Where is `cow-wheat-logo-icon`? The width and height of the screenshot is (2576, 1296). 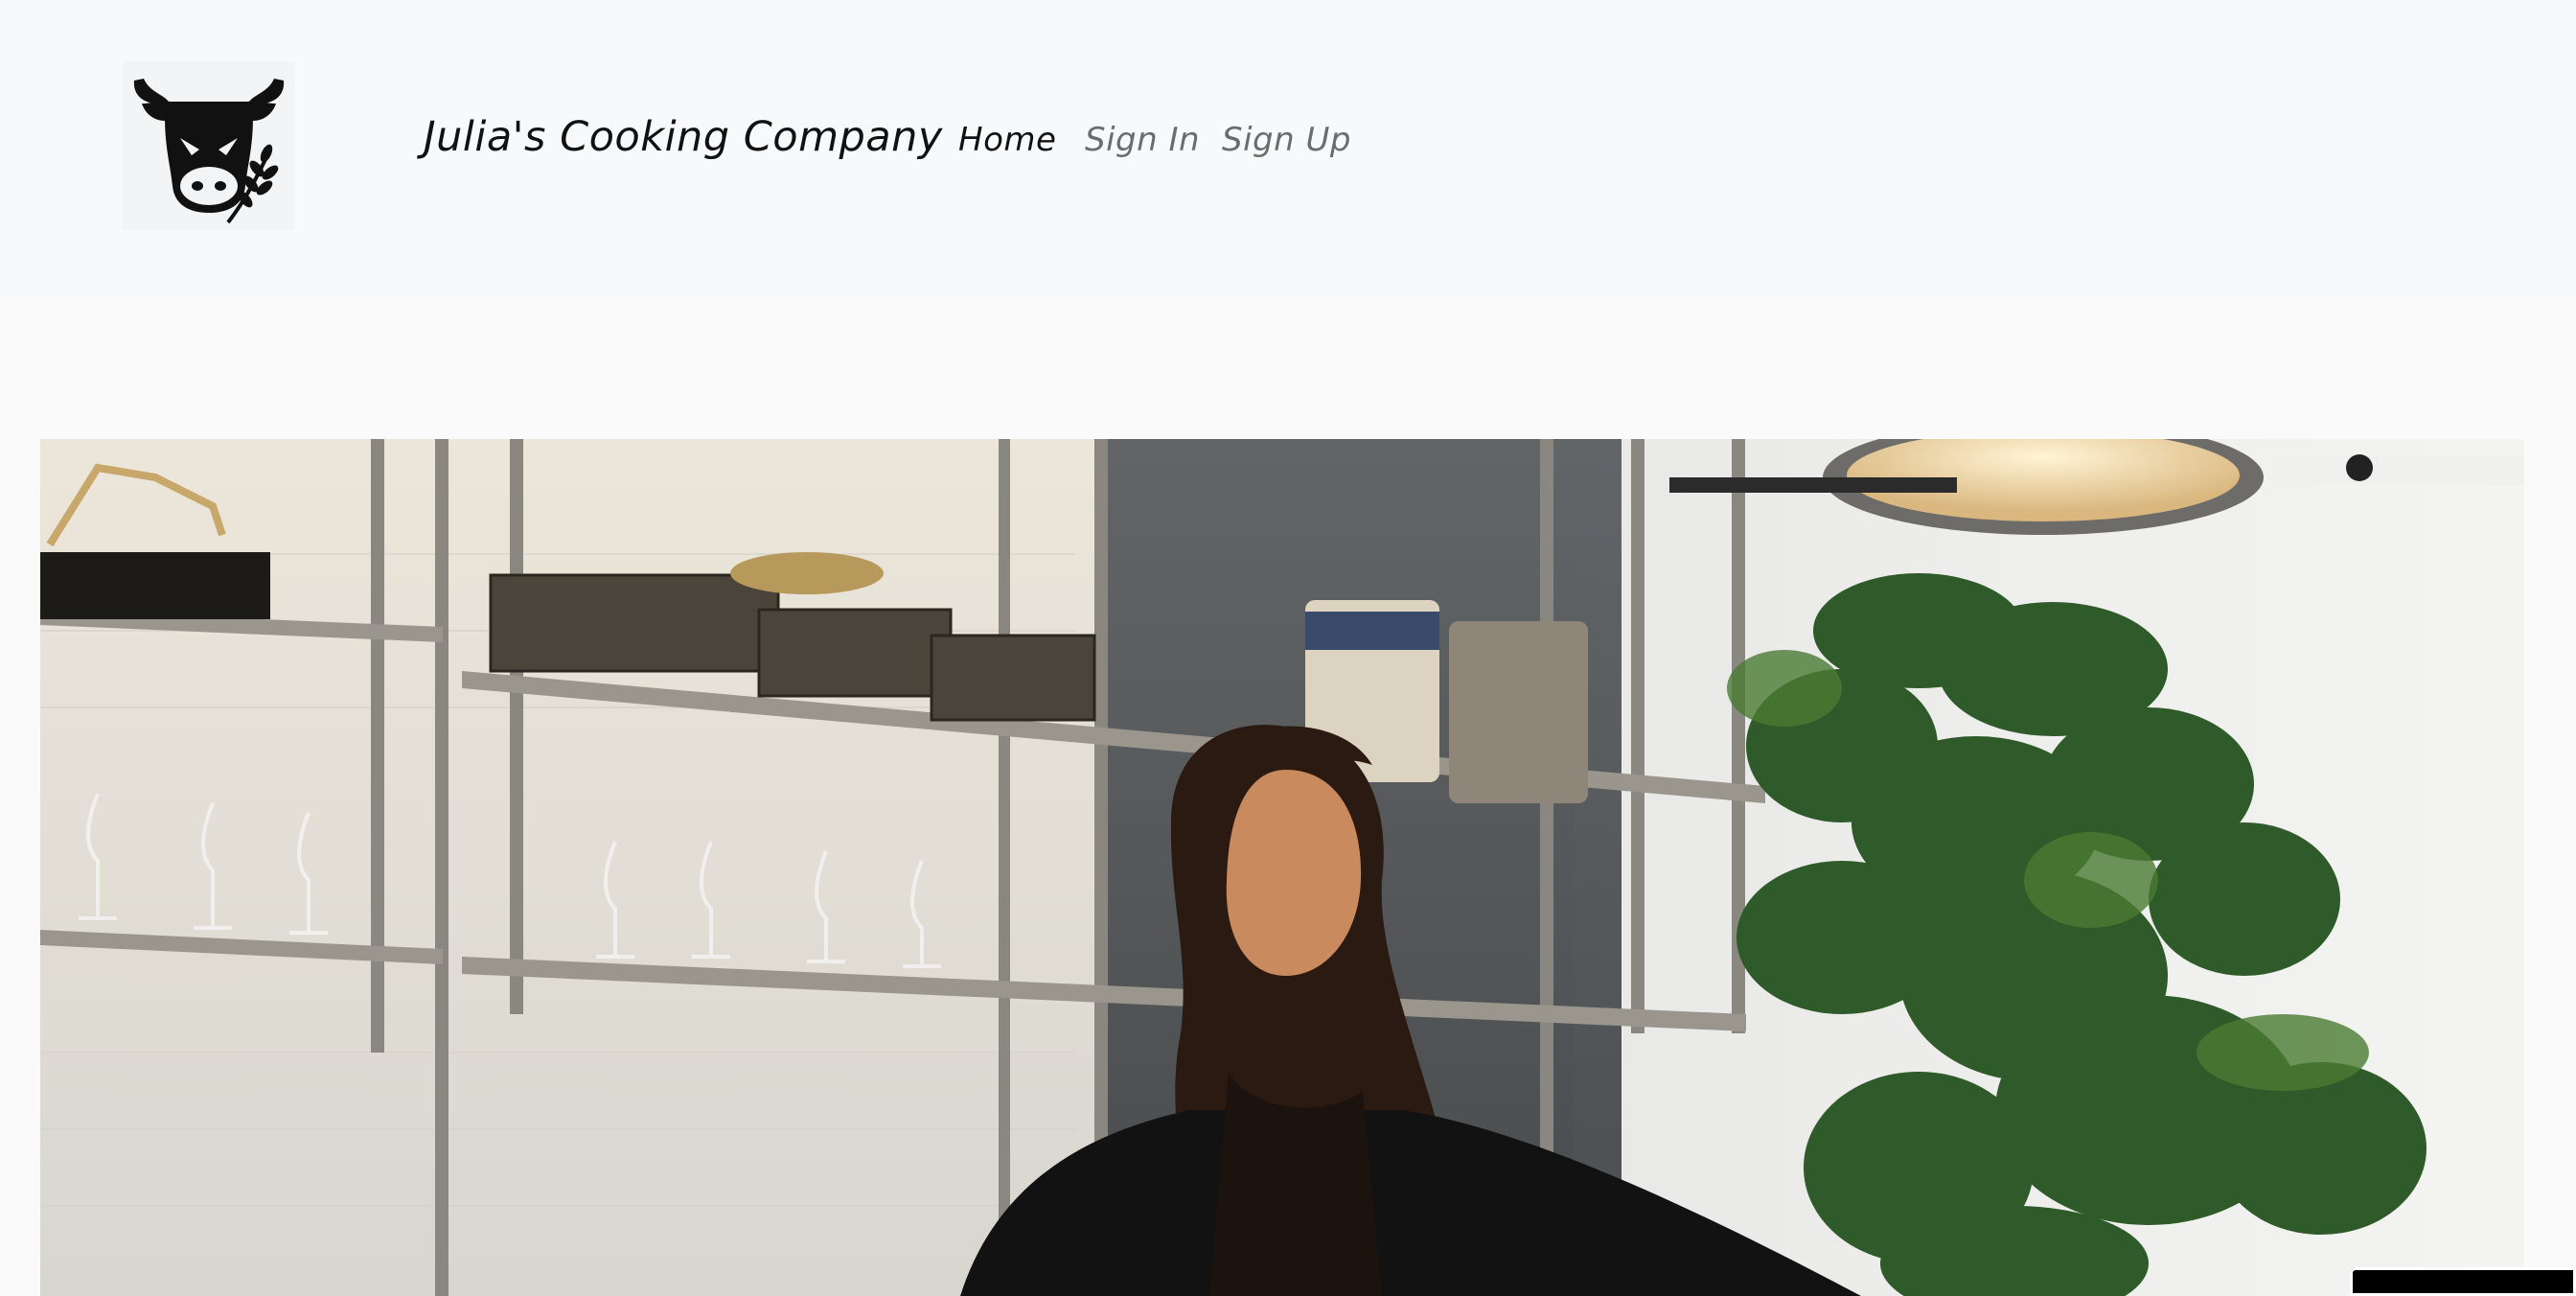
cow-wheat-logo-icon is located at coordinates (209, 145).